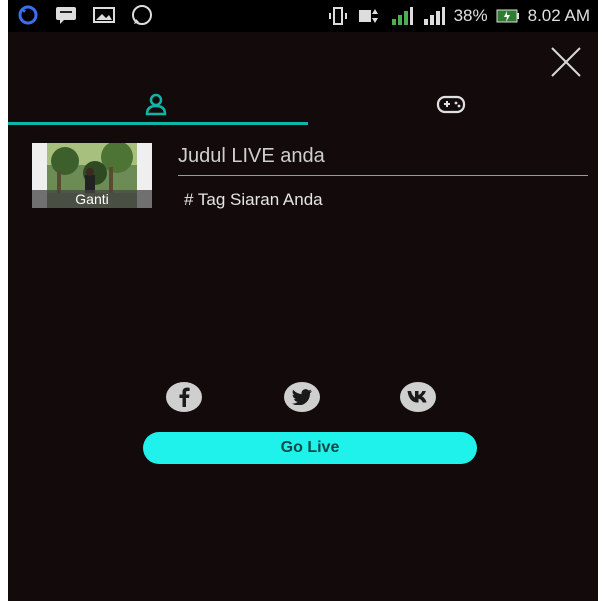 This screenshot has height=601, width=606. I want to click on chat-icon, so click(66, 15).